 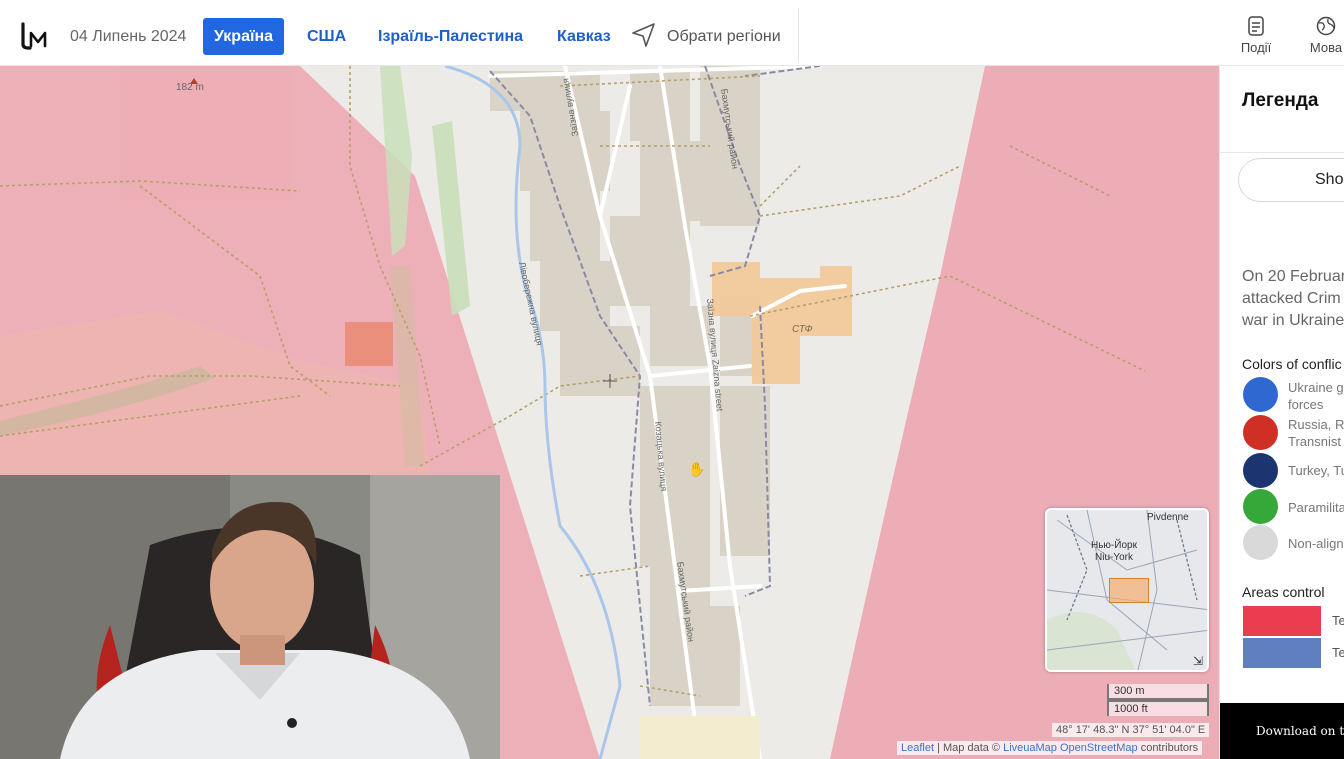 What do you see at coordinates (1131, 730) in the screenshot?
I see `cursor-coordinates: 48° 17' 48.3" N 37° 51' 04.0" E` at bounding box center [1131, 730].